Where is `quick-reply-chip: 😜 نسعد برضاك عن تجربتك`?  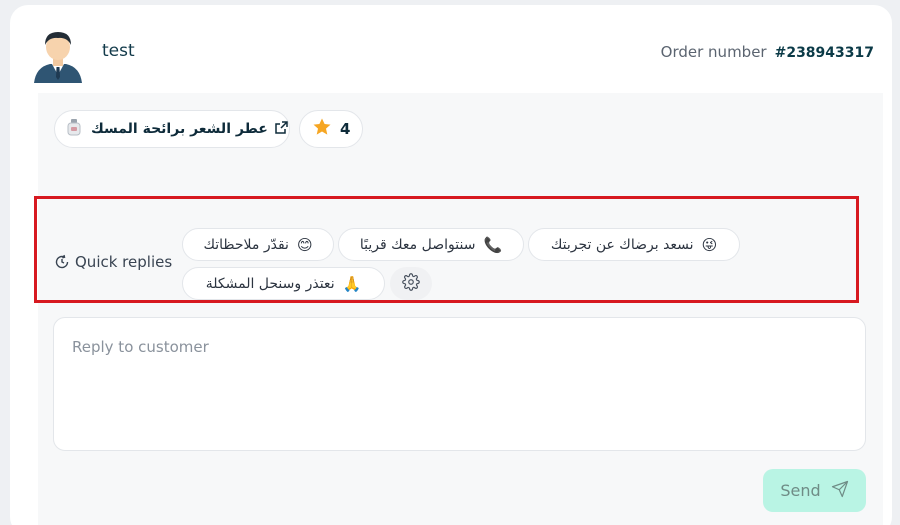 quick-reply-chip: 😜 نسعد برضاك عن تجربتك is located at coordinates (634, 244).